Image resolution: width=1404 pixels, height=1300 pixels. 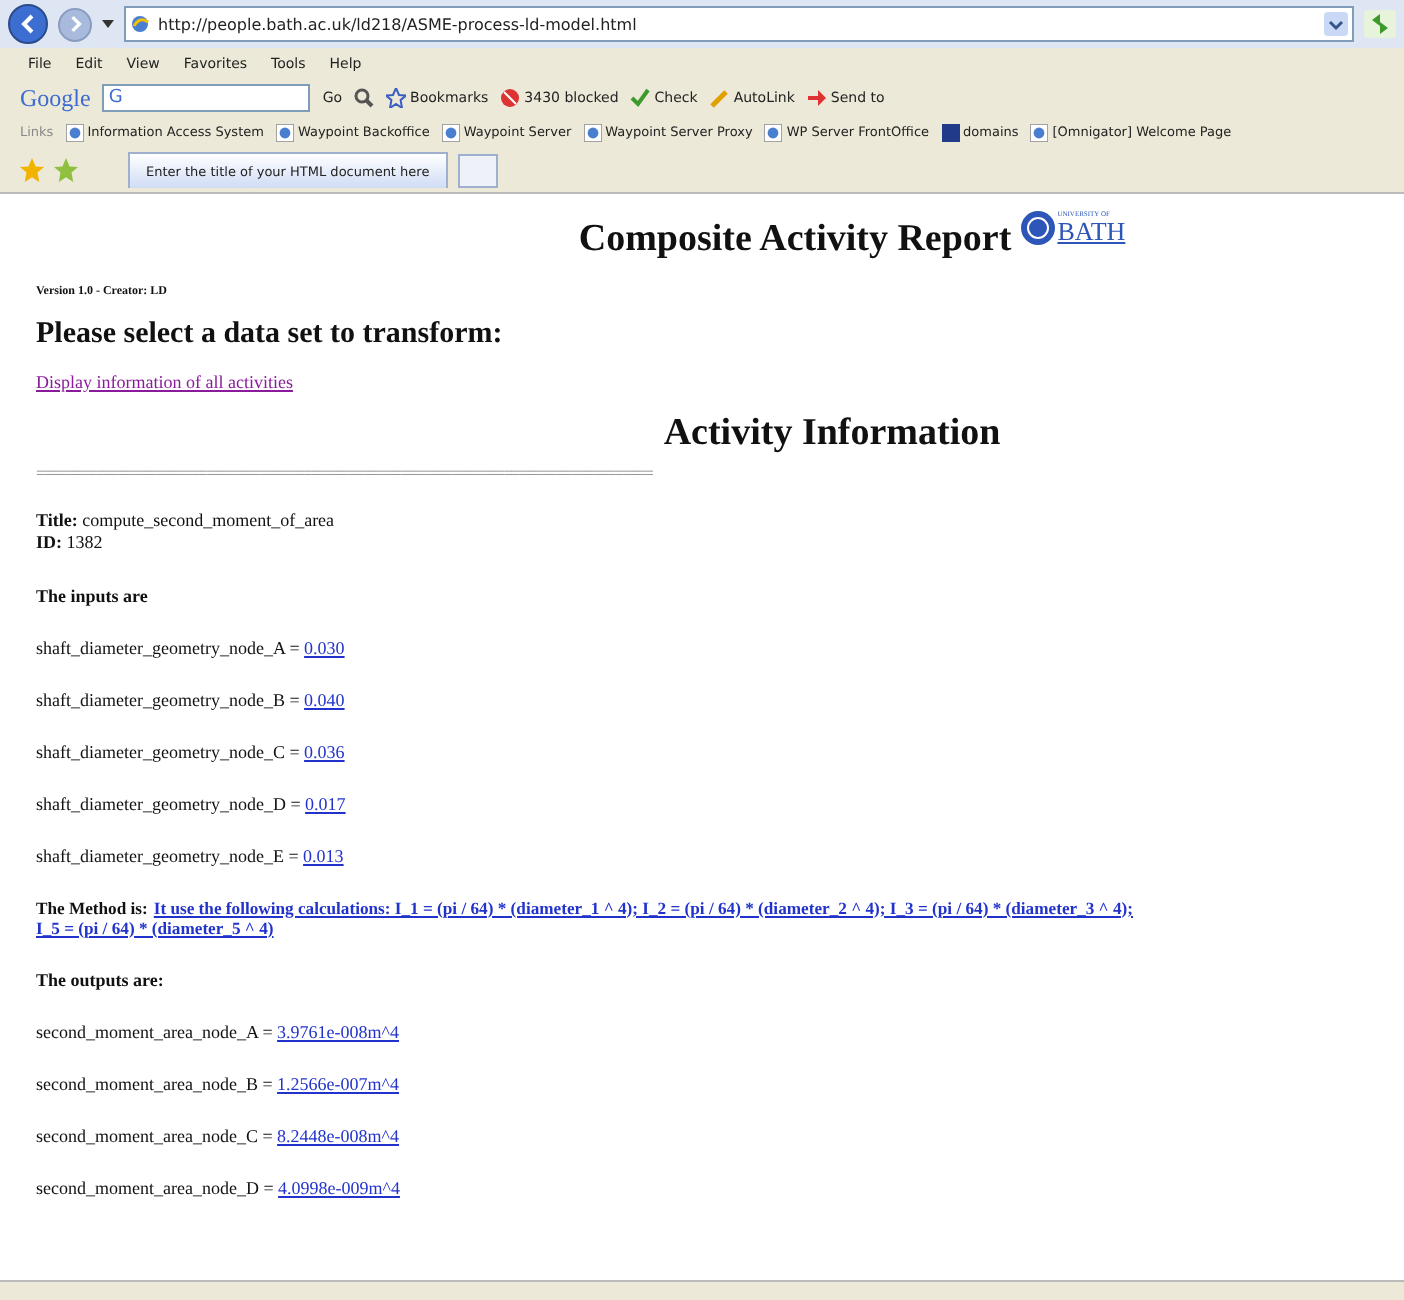 I want to click on input-name: shaft_diameter_geometry_node_E =, so click(x=167, y=855).